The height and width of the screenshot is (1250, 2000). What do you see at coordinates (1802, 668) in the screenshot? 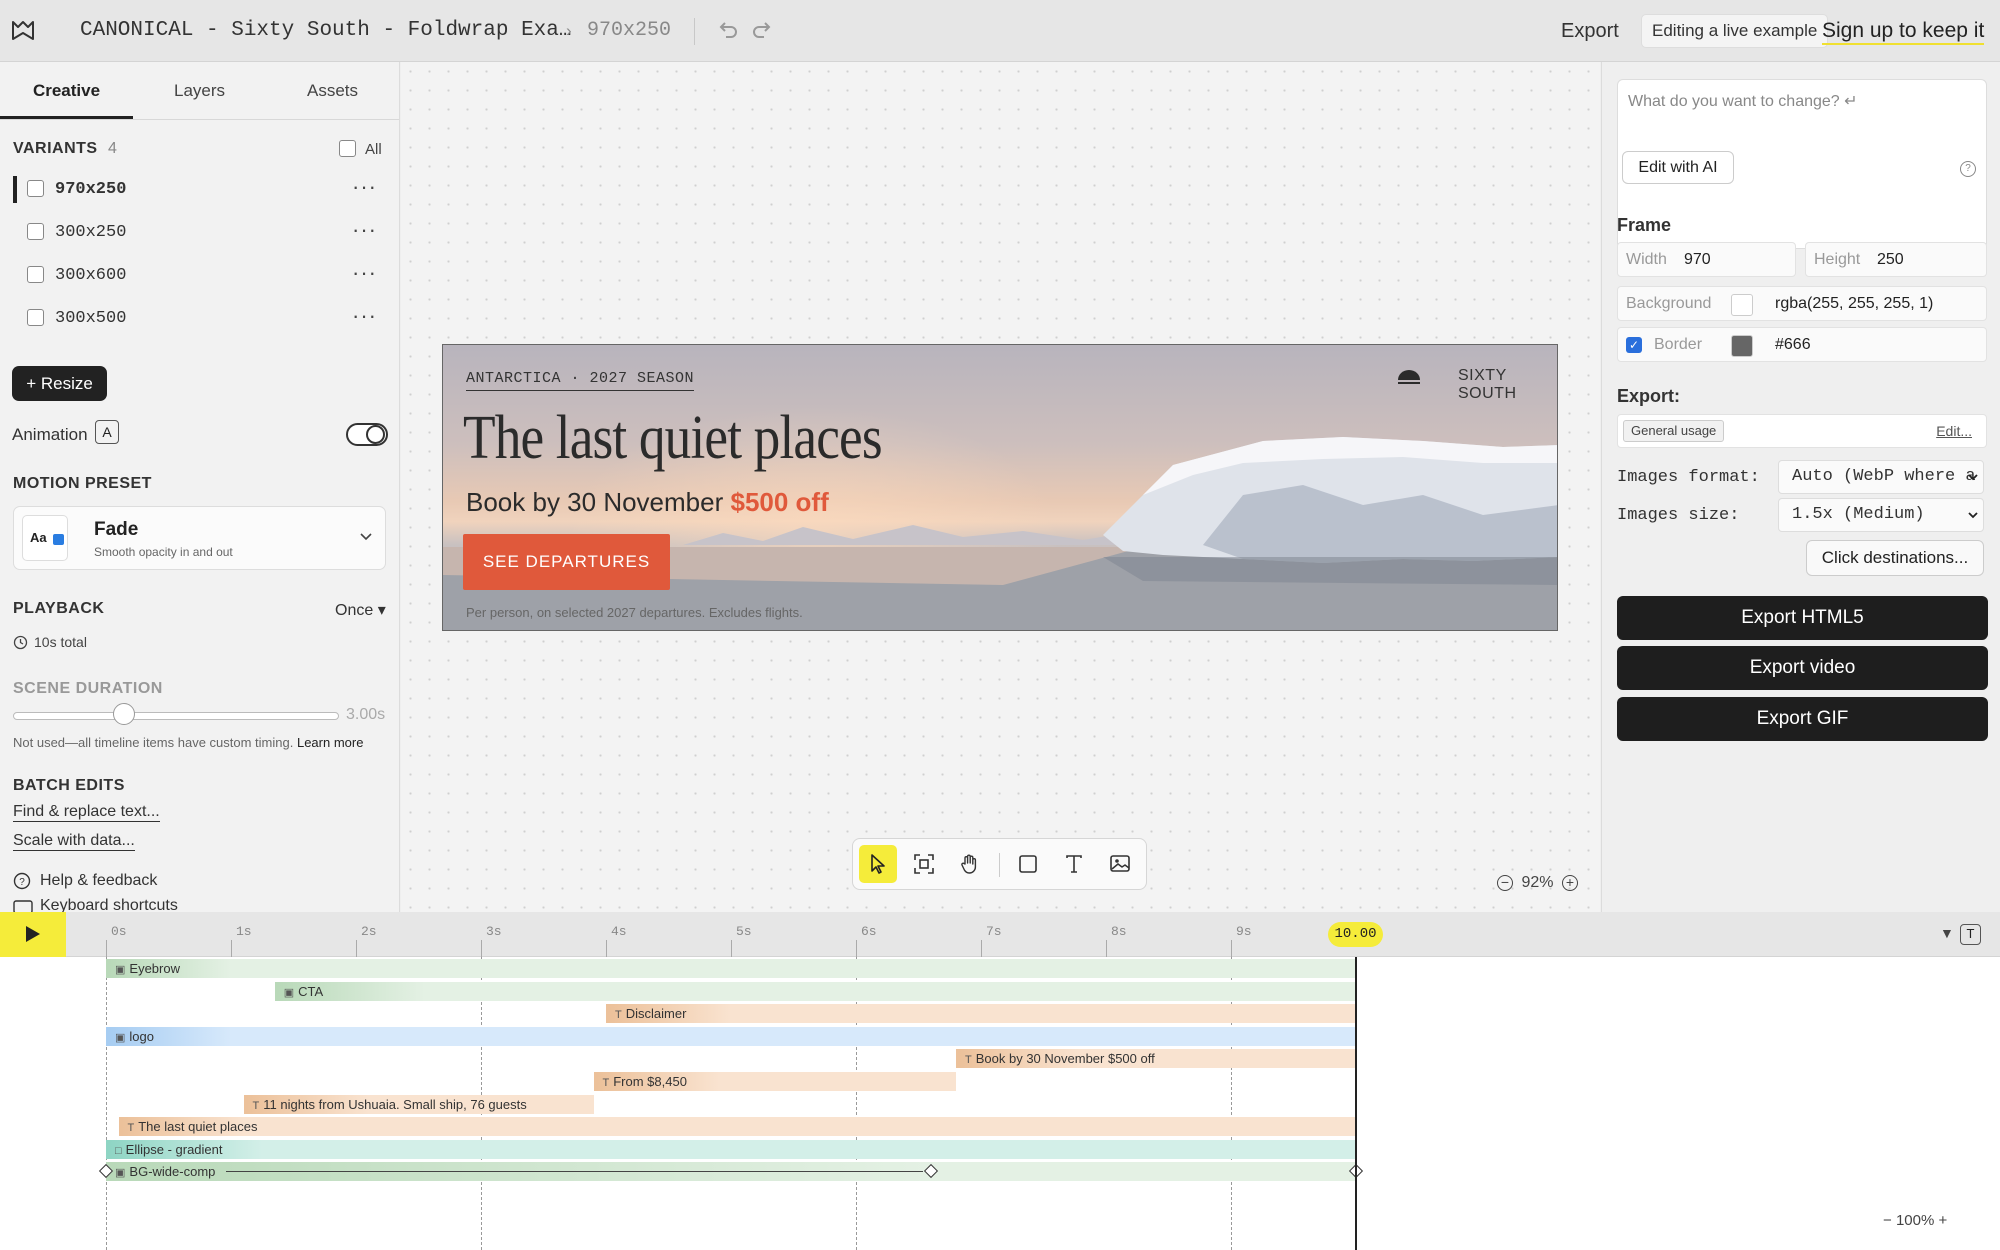
I see `export-video-button: Export video` at bounding box center [1802, 668].